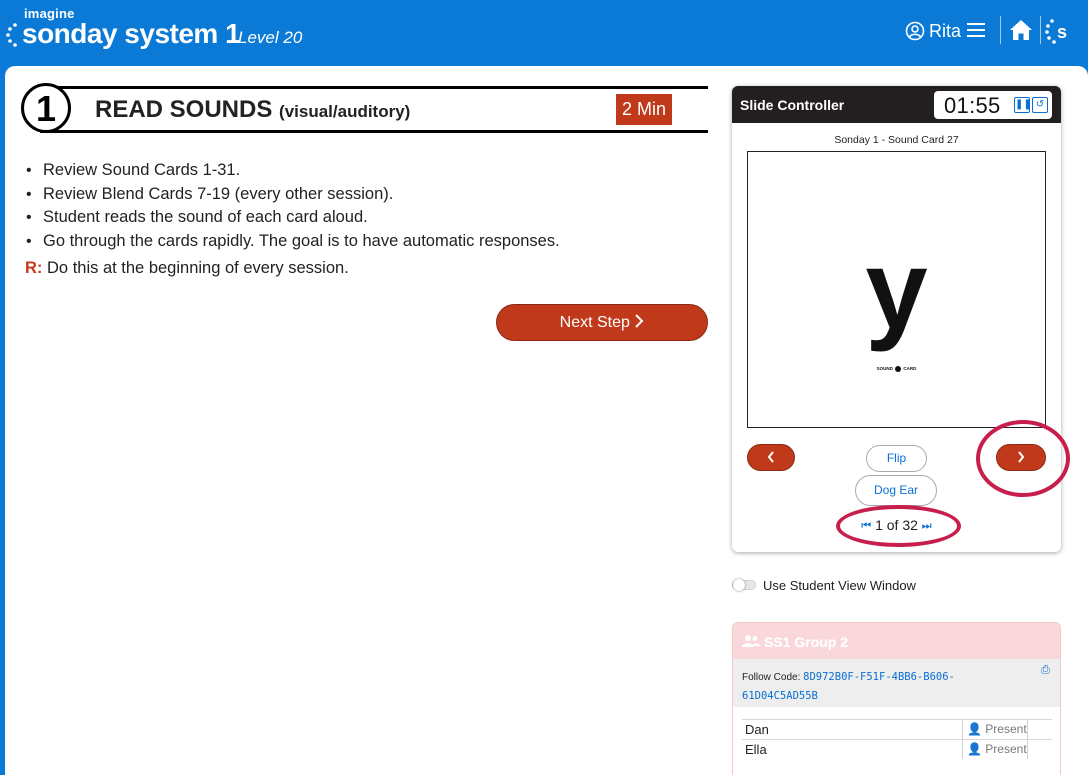 The width and height of the screenshot is (1088, 775). What do you see at coordinates (756, 749) in the screenshot?
I see `student-name: Ella` at bounding box center [756, 749].